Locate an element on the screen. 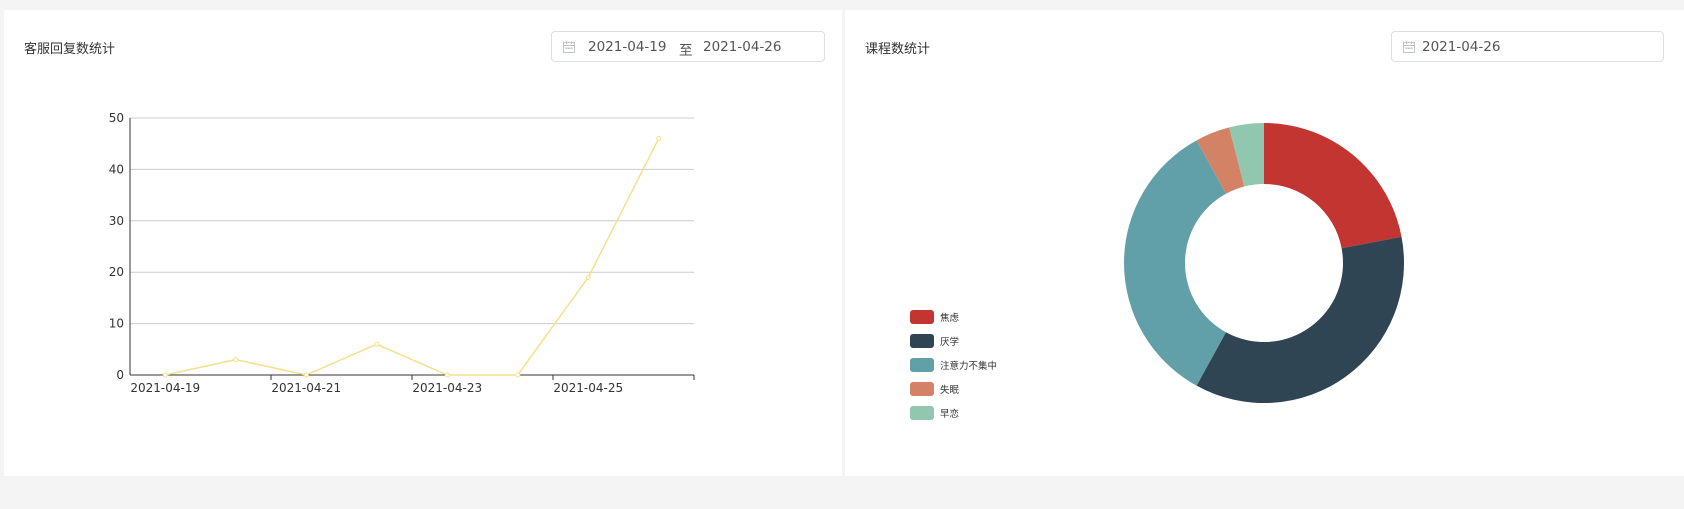  legend-label: 失眠 is located at coordinates (950, 390).